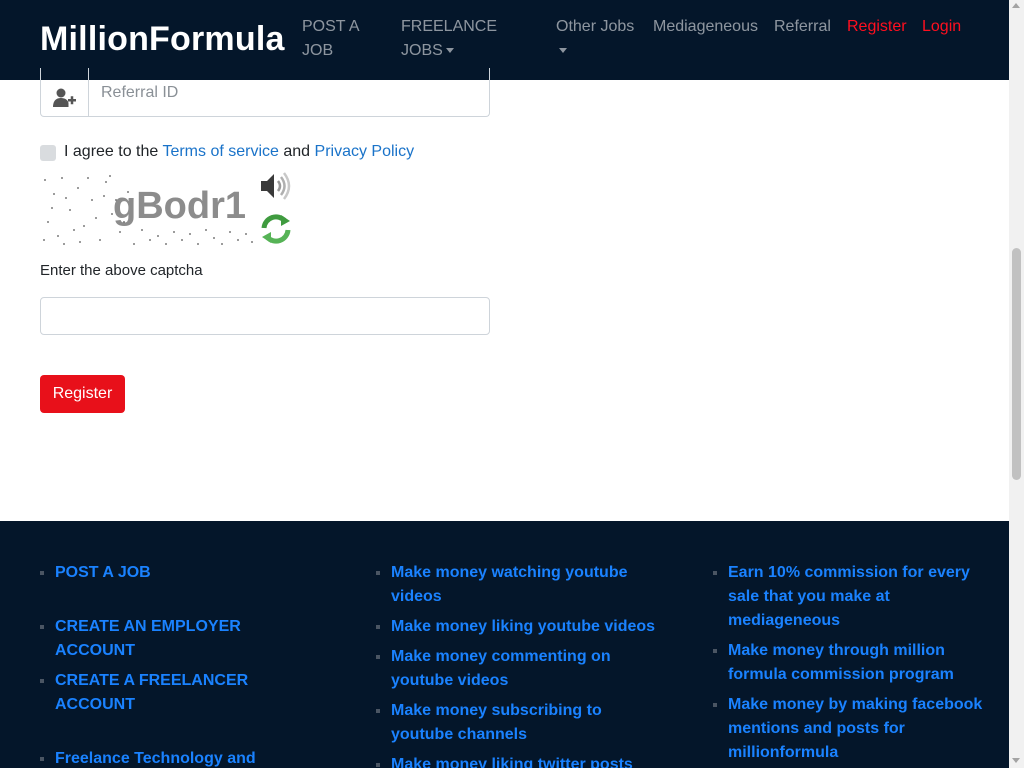 The image size is (1024, 768). I want to click on footer-link-employer-account: CREATE AN EMPLOYER ACCOUNT, so click(170, 639).